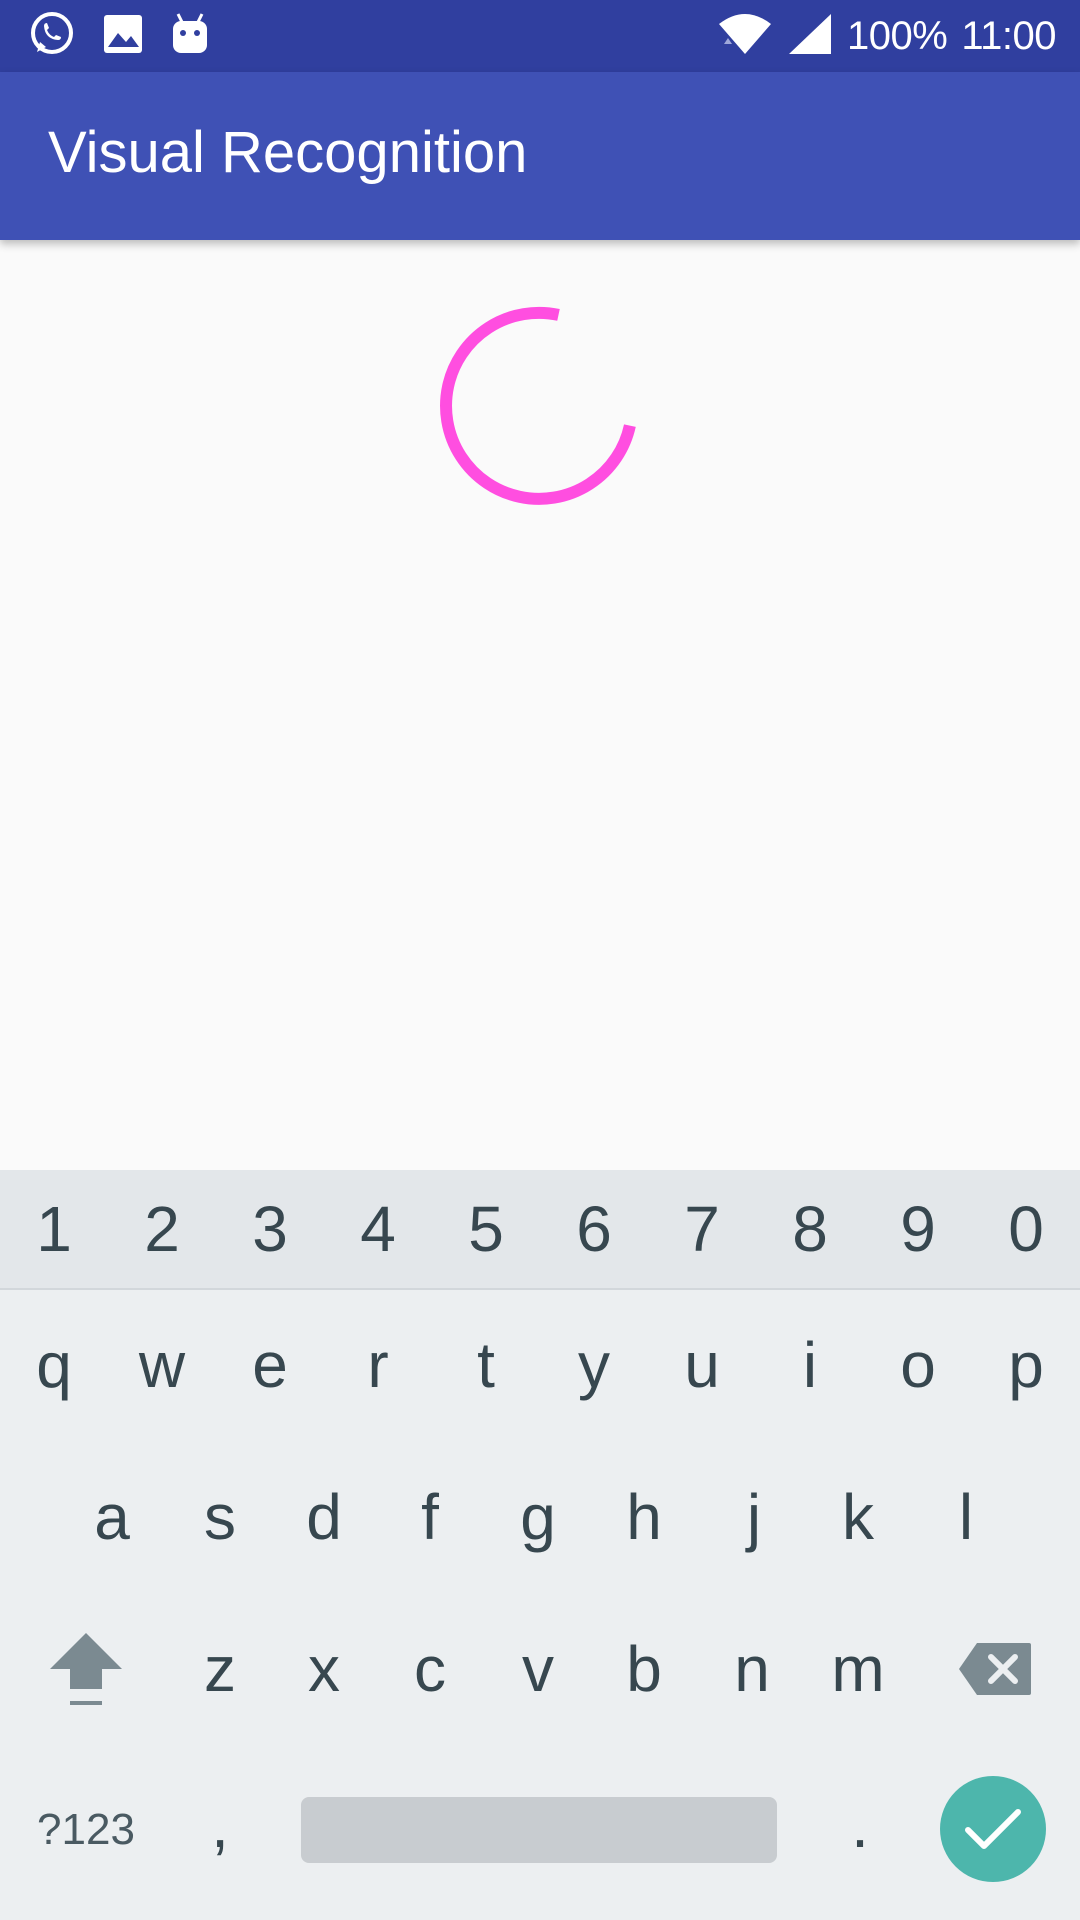 The image size is (1080, 1920). What do you see at coordinates (430, 1669) in the screenshot?
I see `key-c: c` at bounding box center [430, 1669].